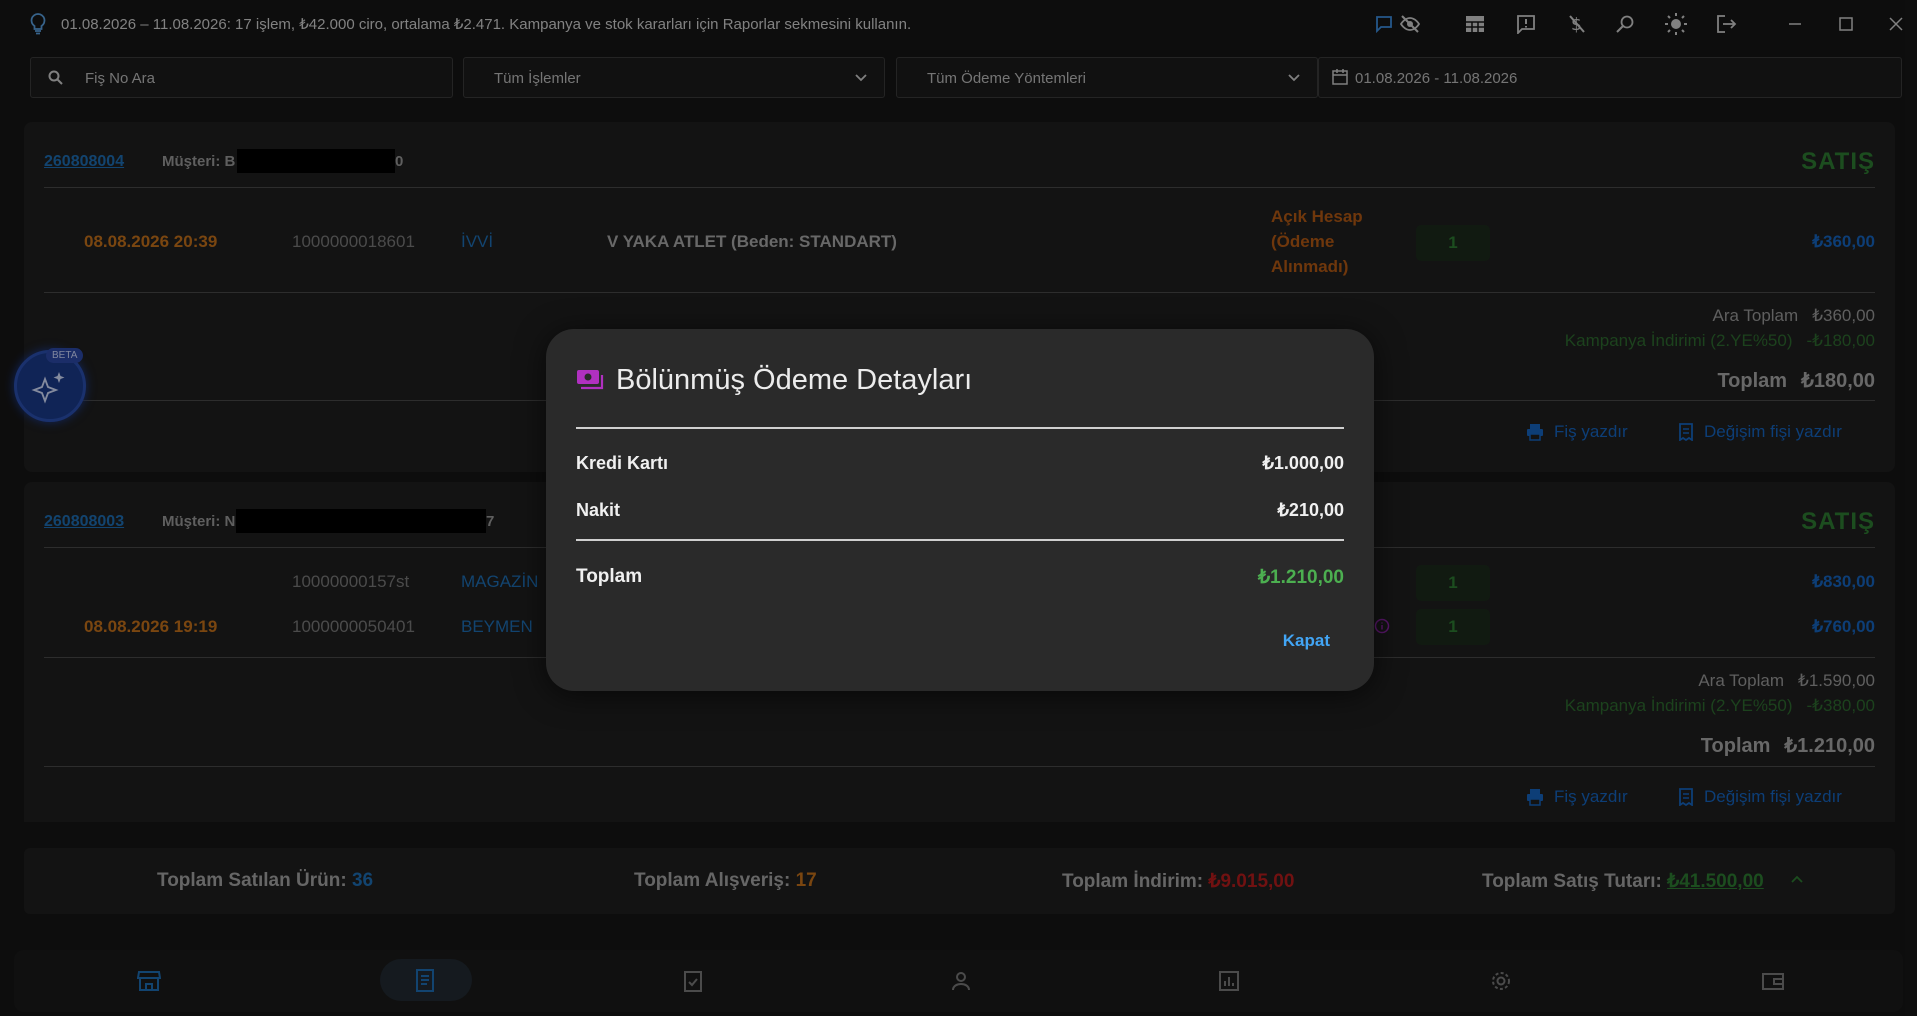 This screenshot has height=1016, width=1917. What do you see at coordinates (1303, 463) in the screenshot?
I see `payment-method-amount: ₺1.000,00` at bounding box center [1303, 463].